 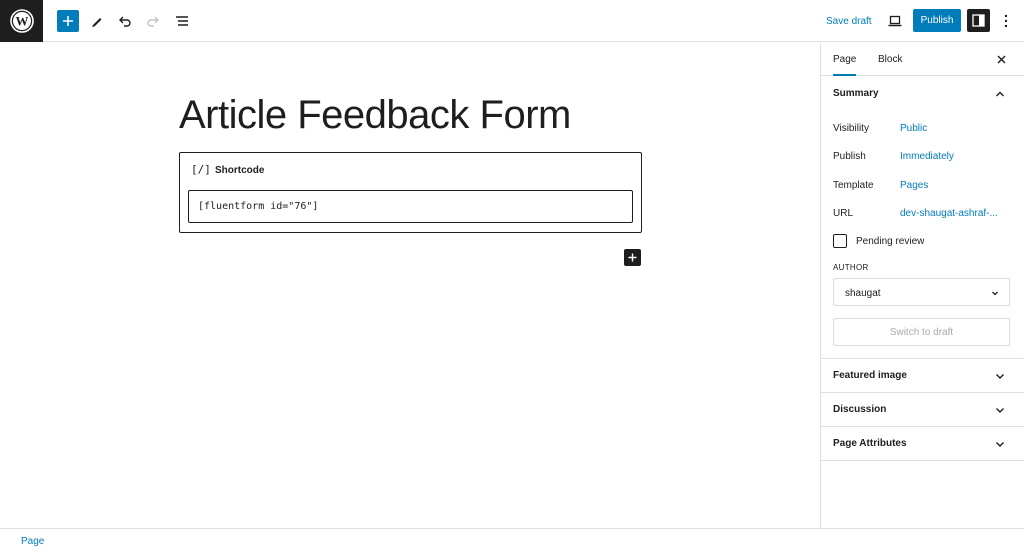 What do you see at coordinates (921, 292) in the screenshot?
I see `author-select: shaugat` at bounding box center [921, 292].